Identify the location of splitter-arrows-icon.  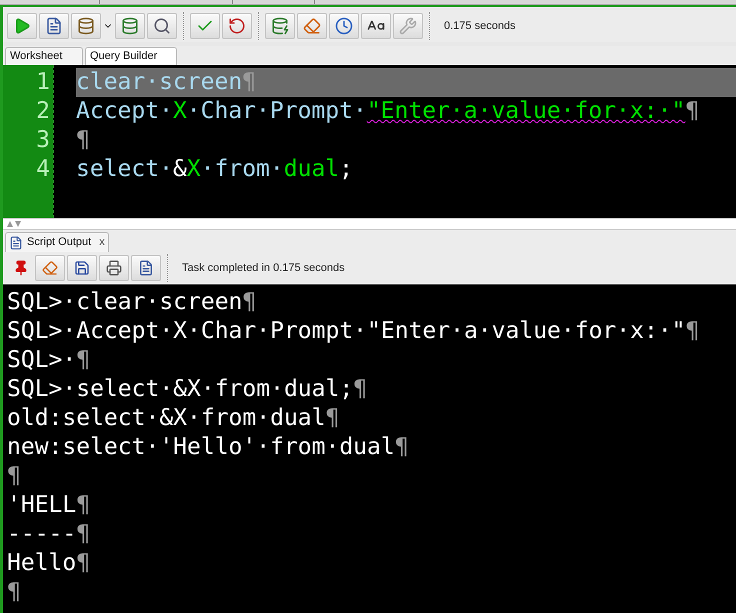
(14, 224).